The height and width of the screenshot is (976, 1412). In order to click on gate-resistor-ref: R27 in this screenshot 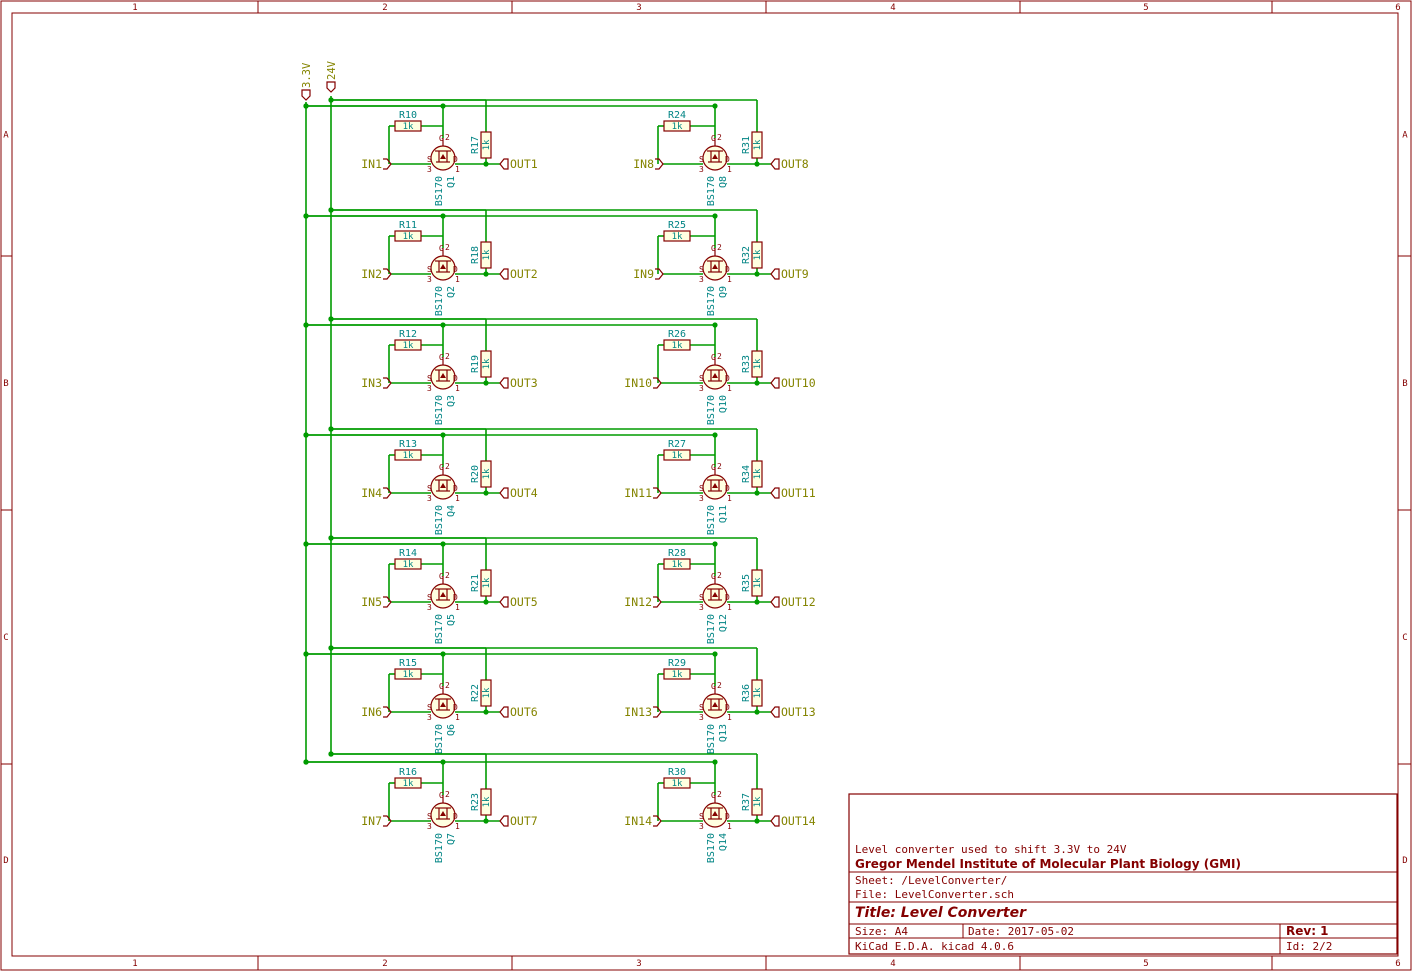, I will do `click(677, 444)`.